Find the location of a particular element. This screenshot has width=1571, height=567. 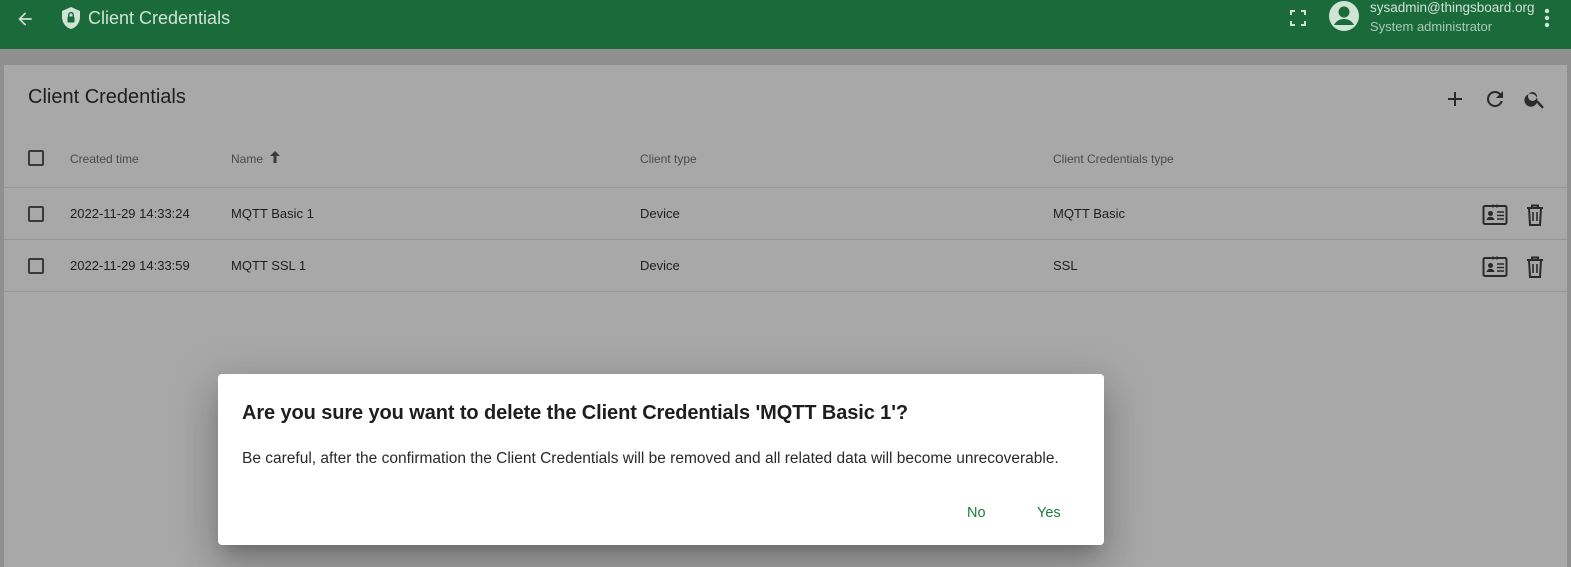

cell-credentials-type: SSL is located at coordinates (1065, 265).